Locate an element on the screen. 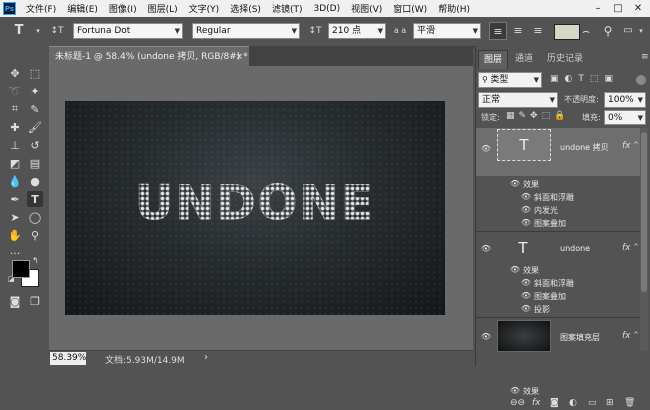 This screenshot has height=410, width=650. eyedropper-tool-icon: ✎ is located at coordinates (35, 109).